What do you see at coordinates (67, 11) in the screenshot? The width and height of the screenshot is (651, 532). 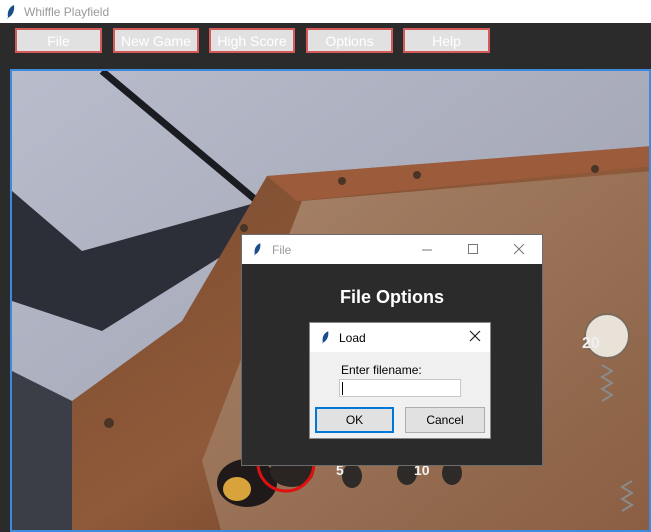 I see `window-title: Whiffle Playfield` at bounding box center [67, 11].